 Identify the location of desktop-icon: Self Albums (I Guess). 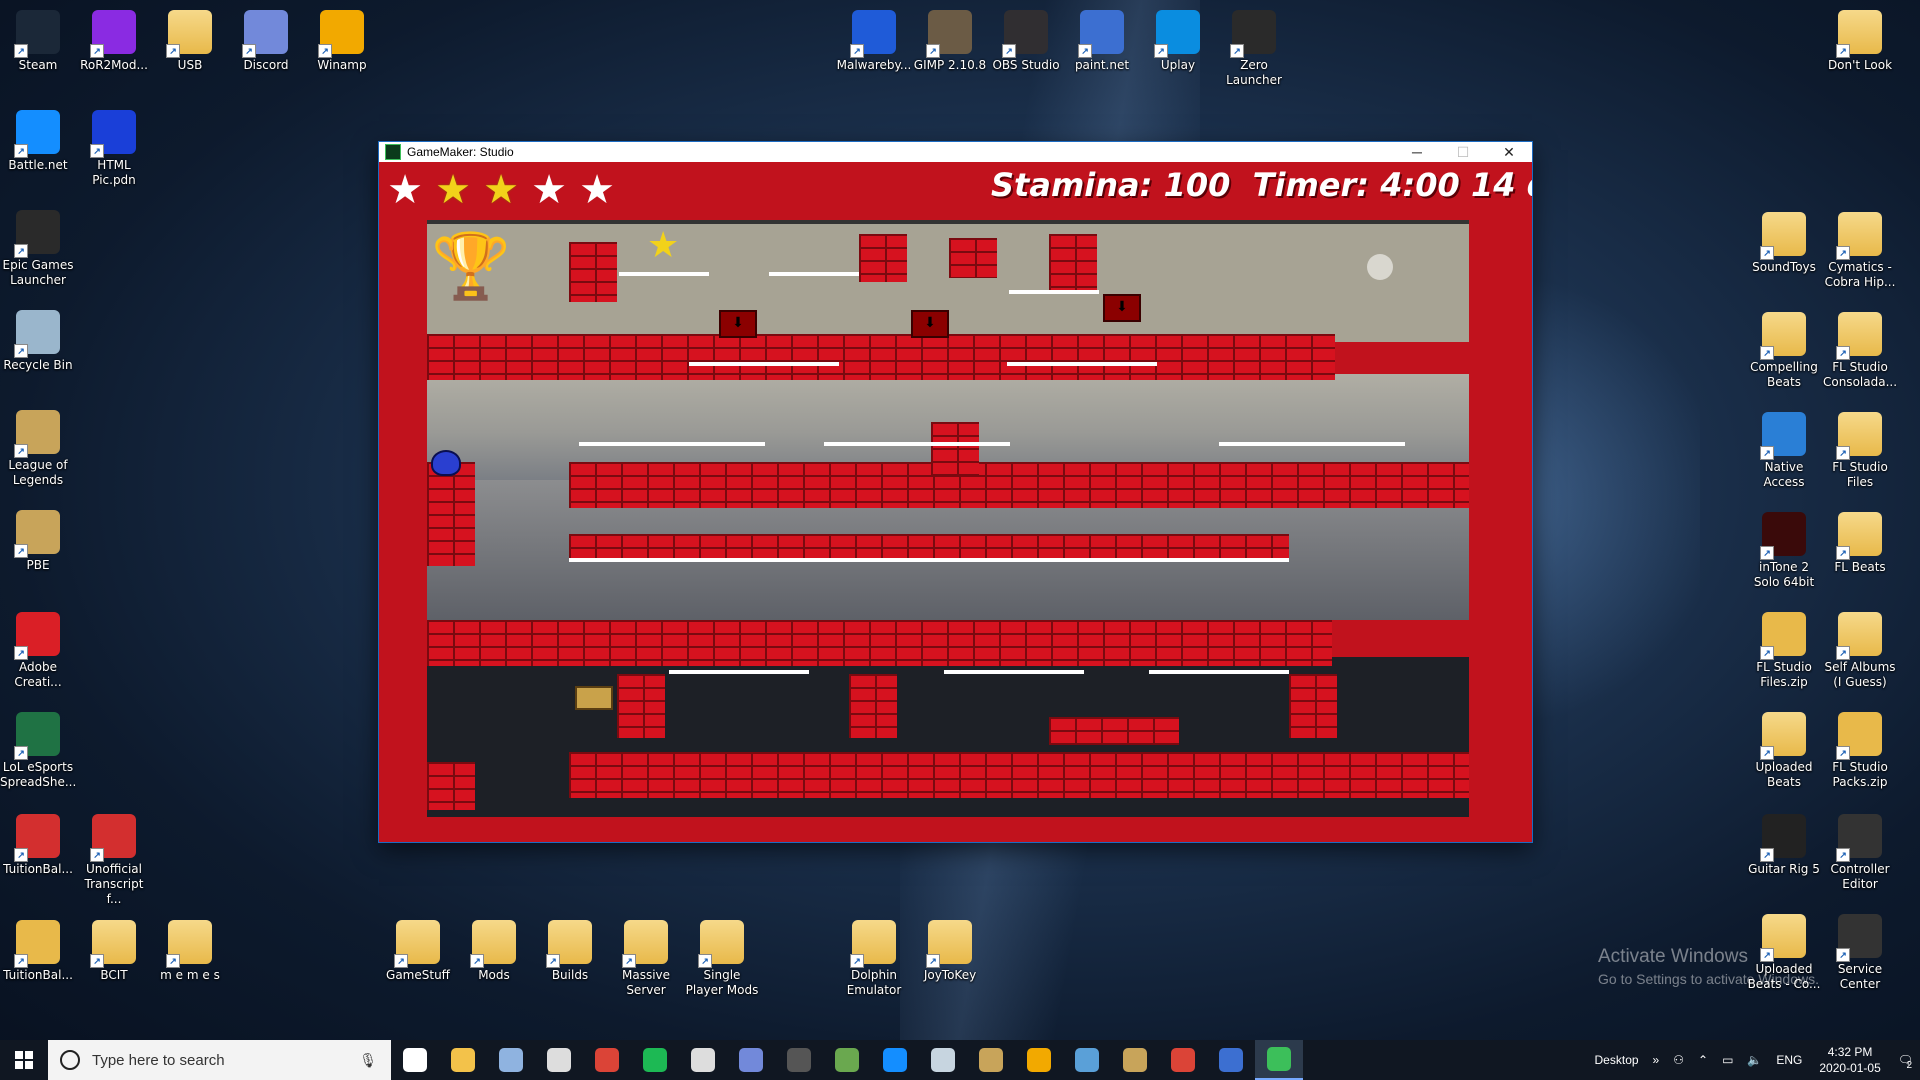
(1860, 651).